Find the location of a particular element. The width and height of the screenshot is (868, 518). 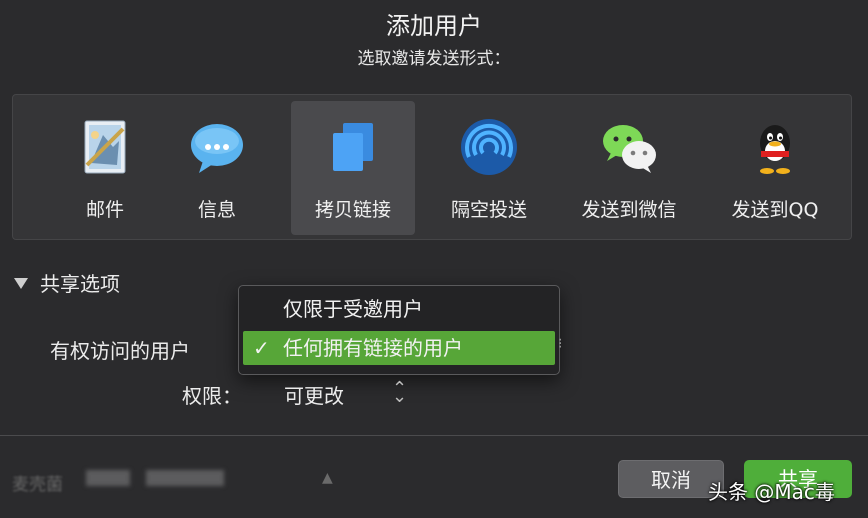

watermark: 头条 @Mac毒 is located at coordinates (771, 492).